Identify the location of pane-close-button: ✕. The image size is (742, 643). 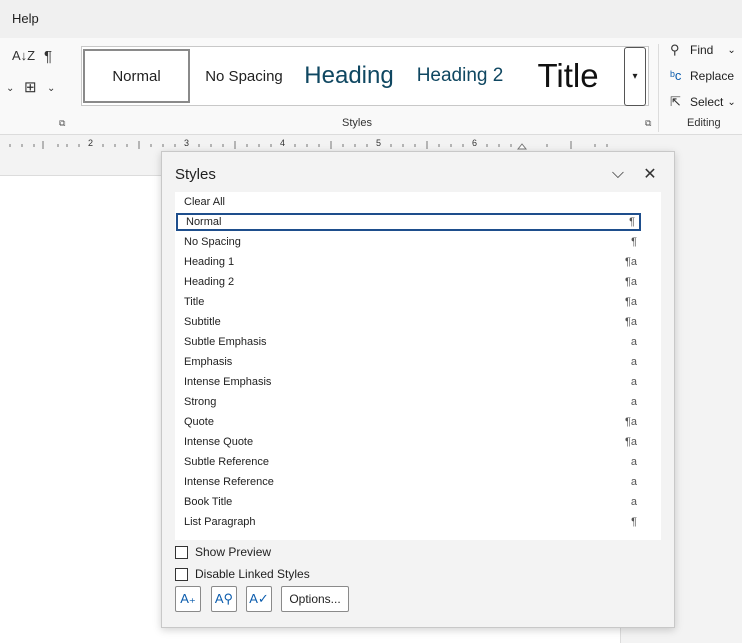
(650, 174).